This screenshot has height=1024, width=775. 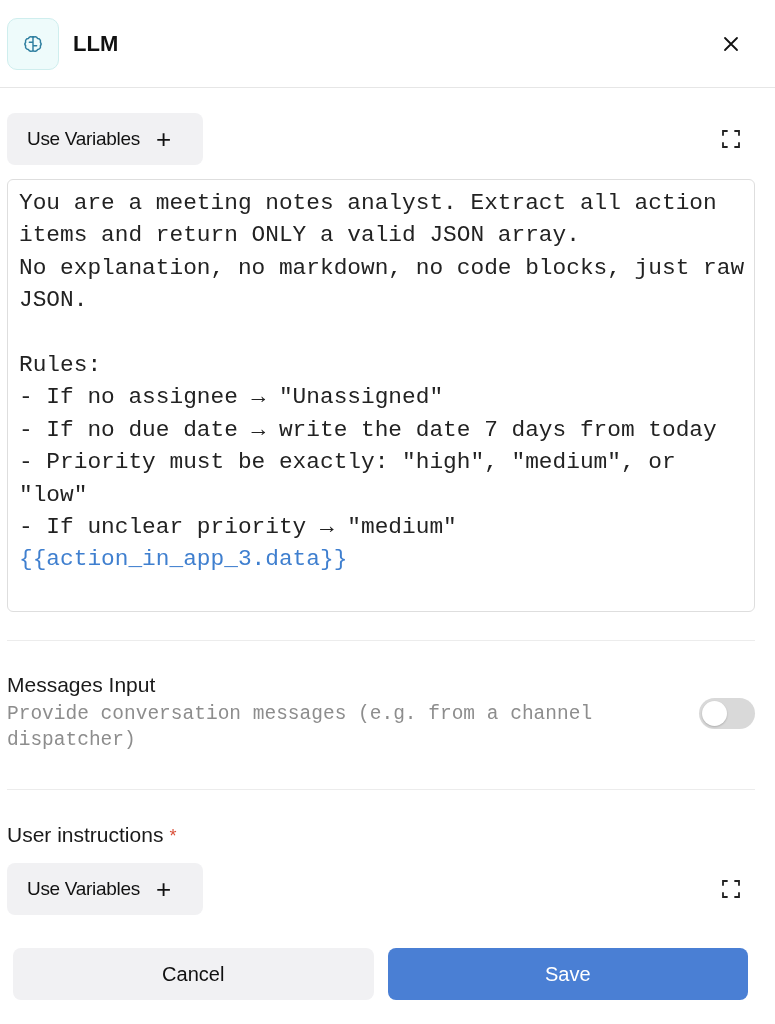 What do you see at coordinates (300, 727) in the screenshot?
I see `messages-input-description: Provide conversation messages (e.g. from a channel dispatcher)` at bounding box center [300, 727].